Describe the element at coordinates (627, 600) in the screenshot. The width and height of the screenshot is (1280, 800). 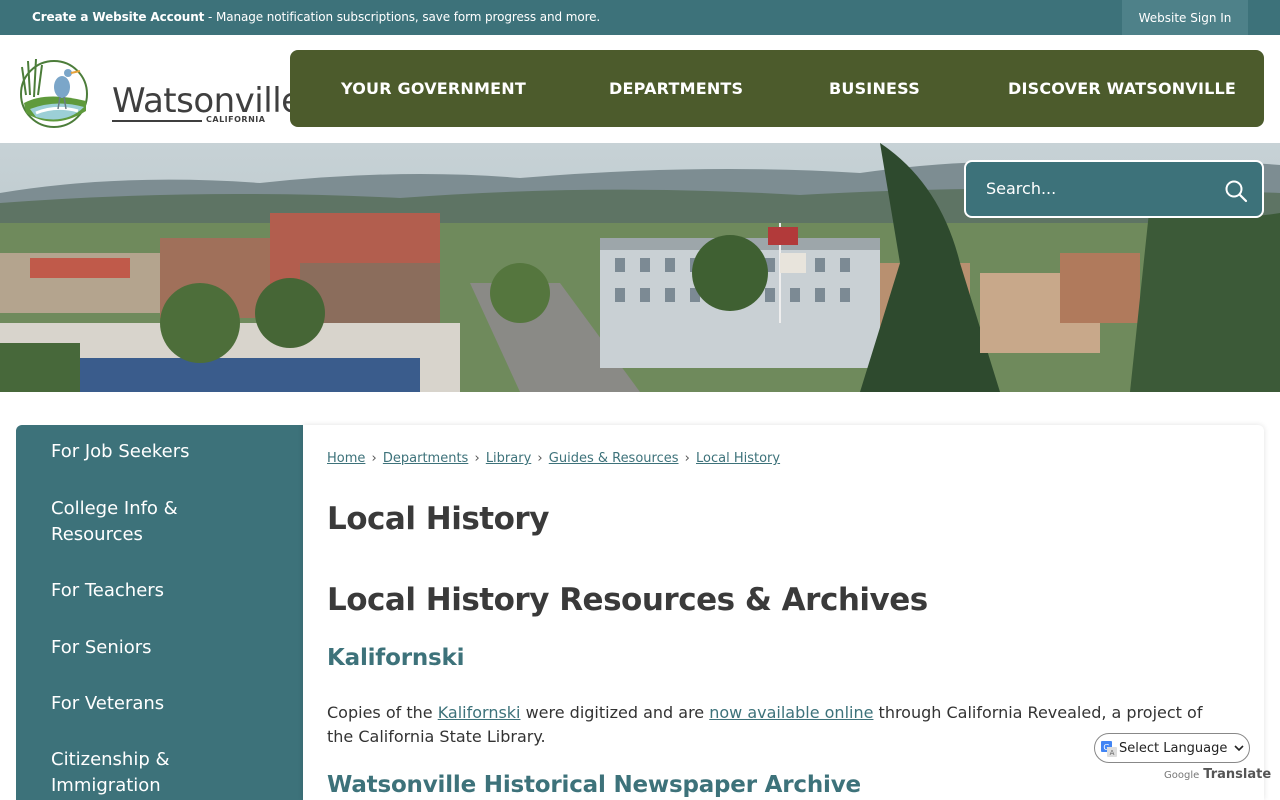
I see `section-title: Local History Resources & Archives` at that location.